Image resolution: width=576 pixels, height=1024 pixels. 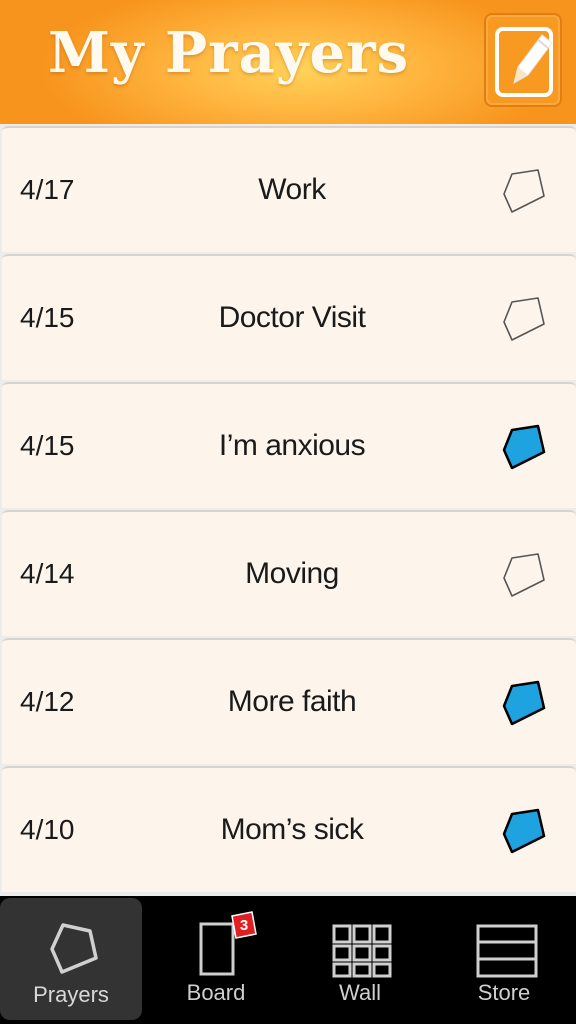 I want to click on prayer-row: 4/15 I’m anxious, so click(x=289, y=445).